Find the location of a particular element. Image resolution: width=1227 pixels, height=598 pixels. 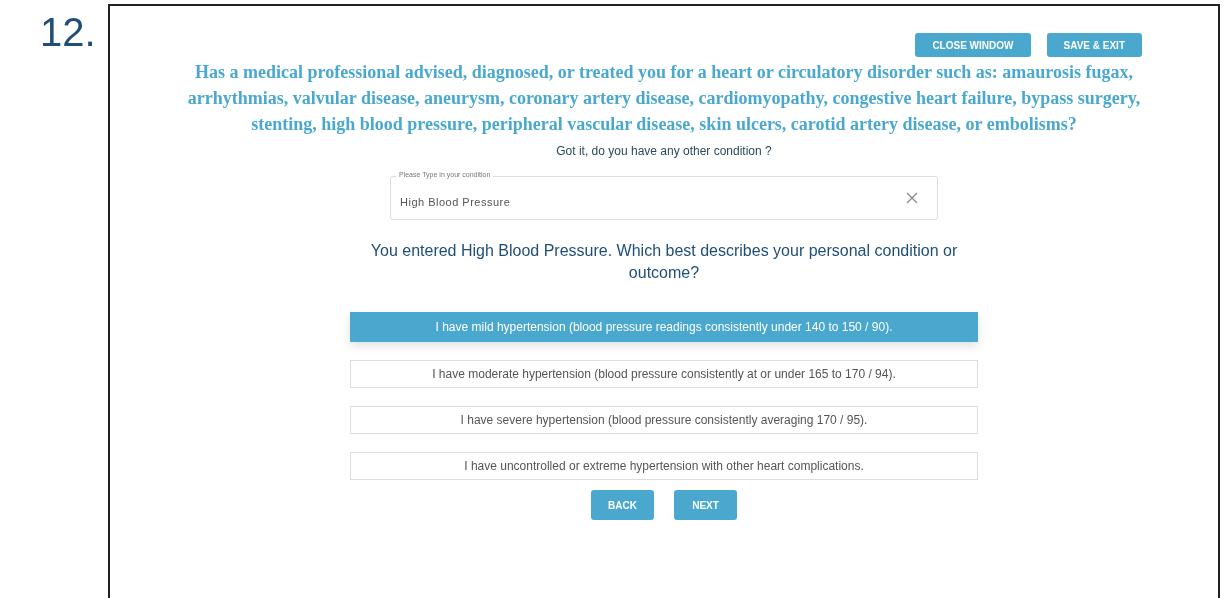

answer-option: I have severe hypertension (blood pressure consistently averaging 170 / 95). is located at coordinates (664, 420).